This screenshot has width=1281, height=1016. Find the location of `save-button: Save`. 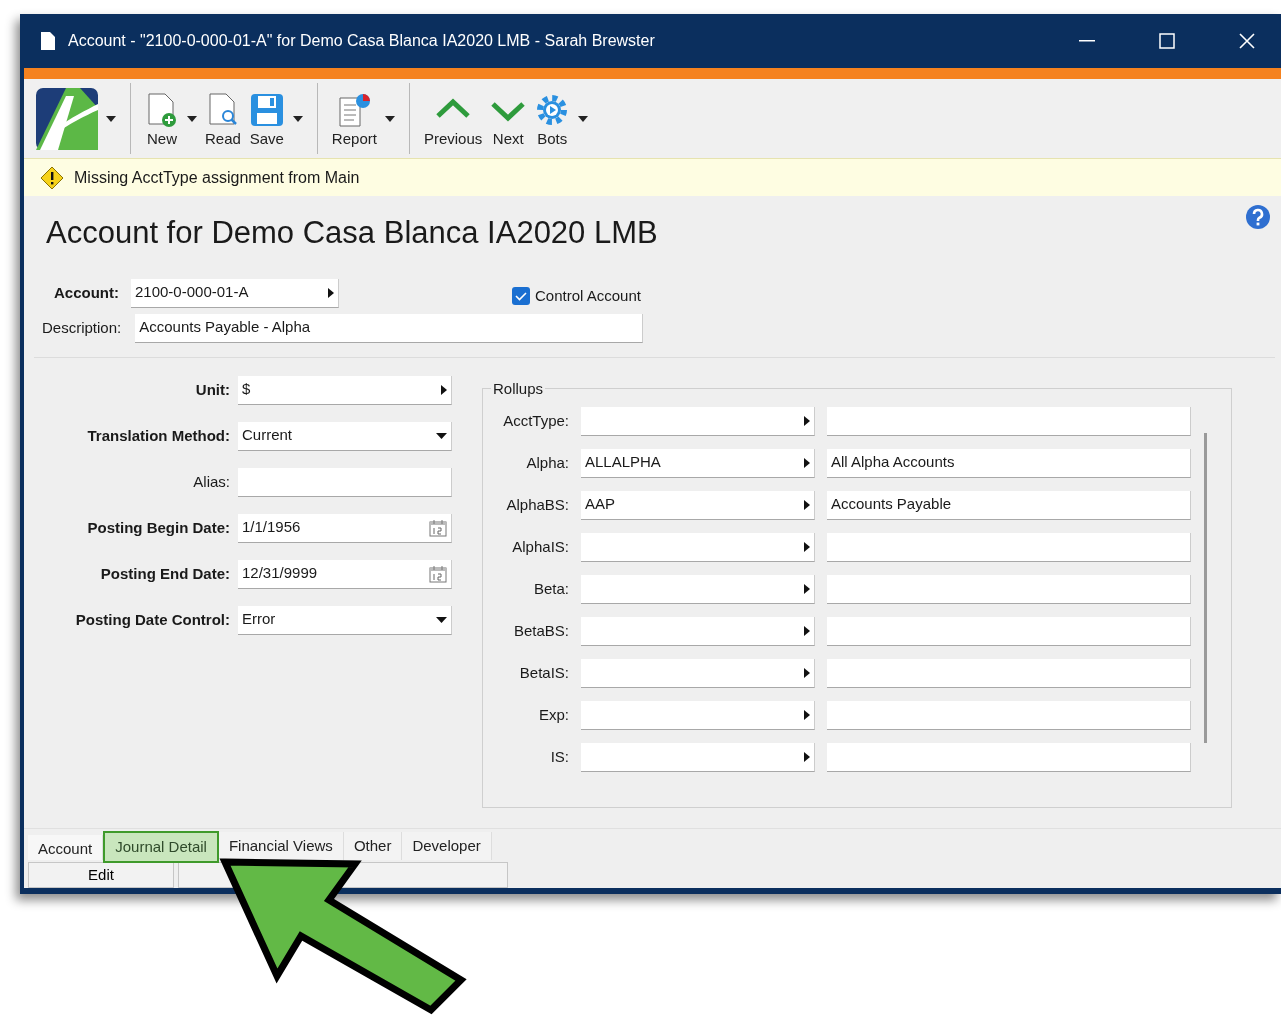

save-button: Save is located at coordinates (266, 118).